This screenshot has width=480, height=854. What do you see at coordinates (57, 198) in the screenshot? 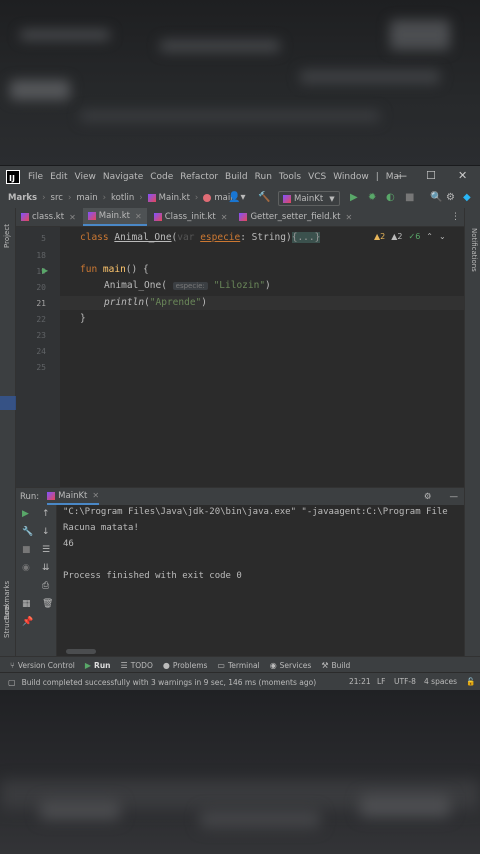
I see `breadcrumb-src: src` at bounding box center [57, 198].